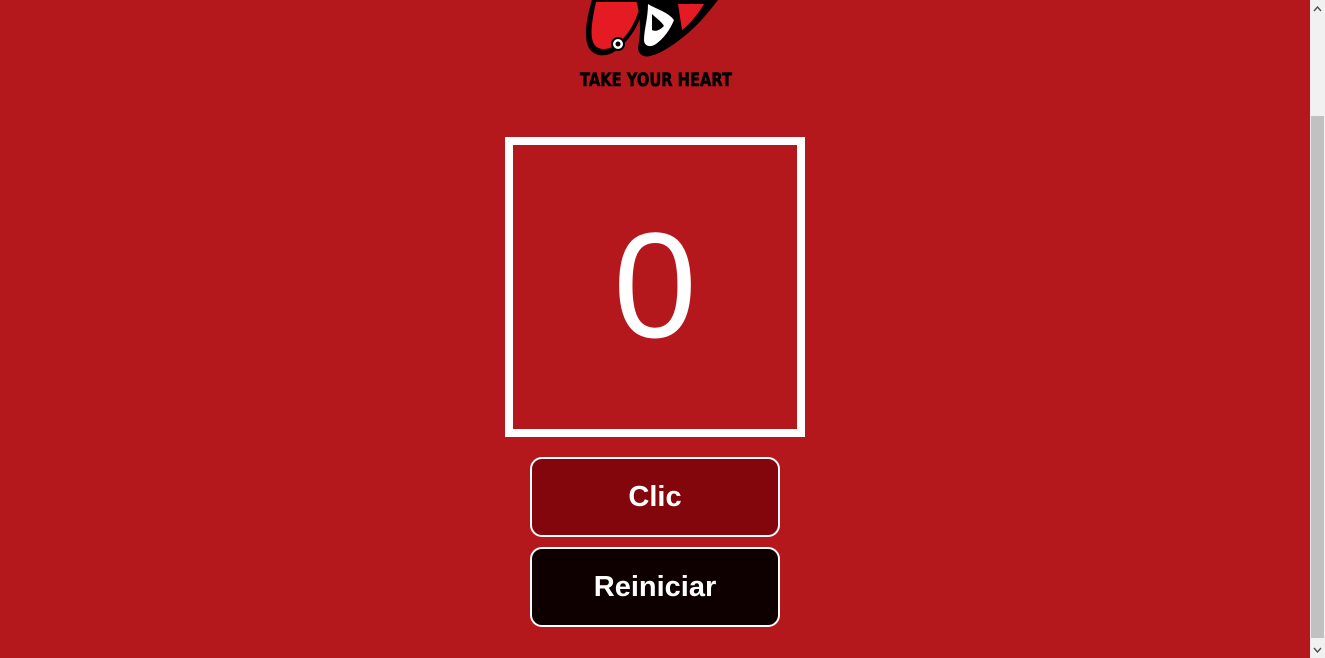  I want to click on logo: TAKE YOUR HEART, so click(656, 46).